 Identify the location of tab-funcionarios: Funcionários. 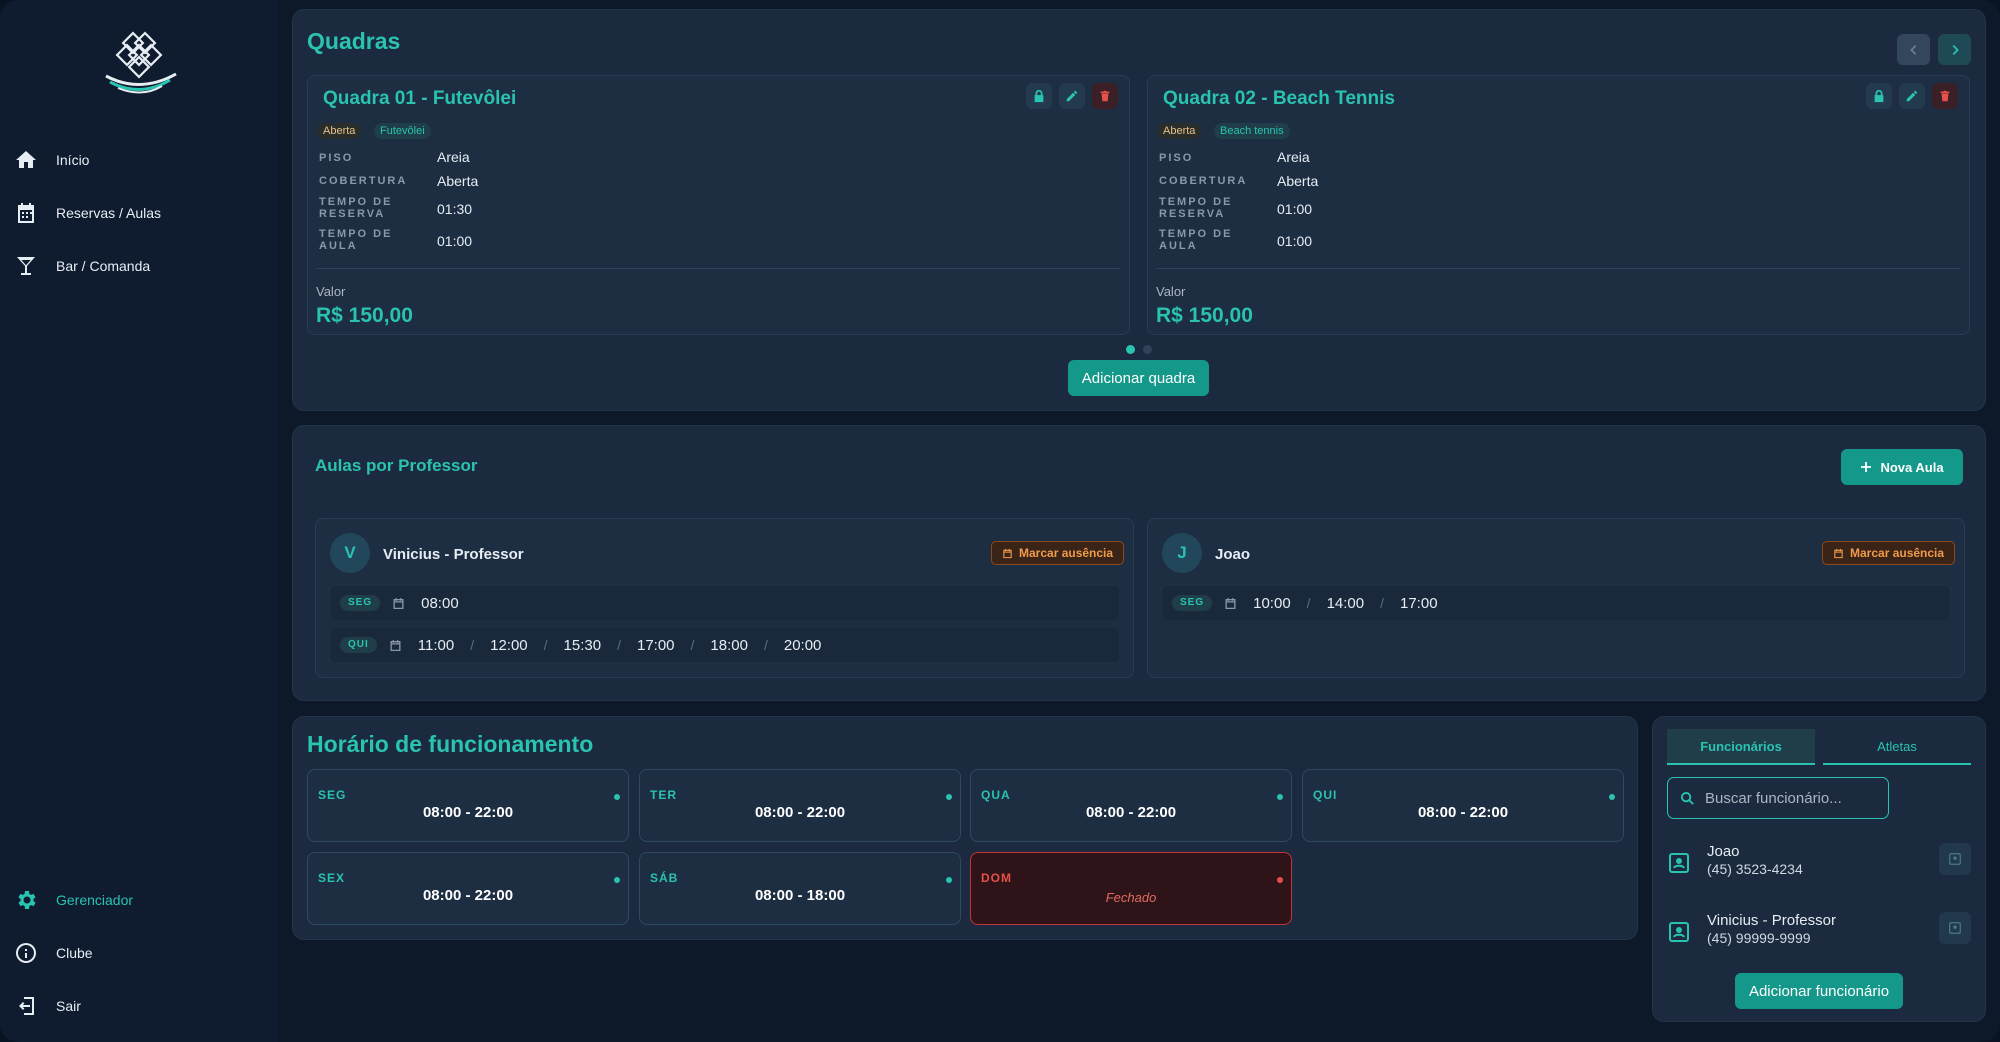
(1741, 747).